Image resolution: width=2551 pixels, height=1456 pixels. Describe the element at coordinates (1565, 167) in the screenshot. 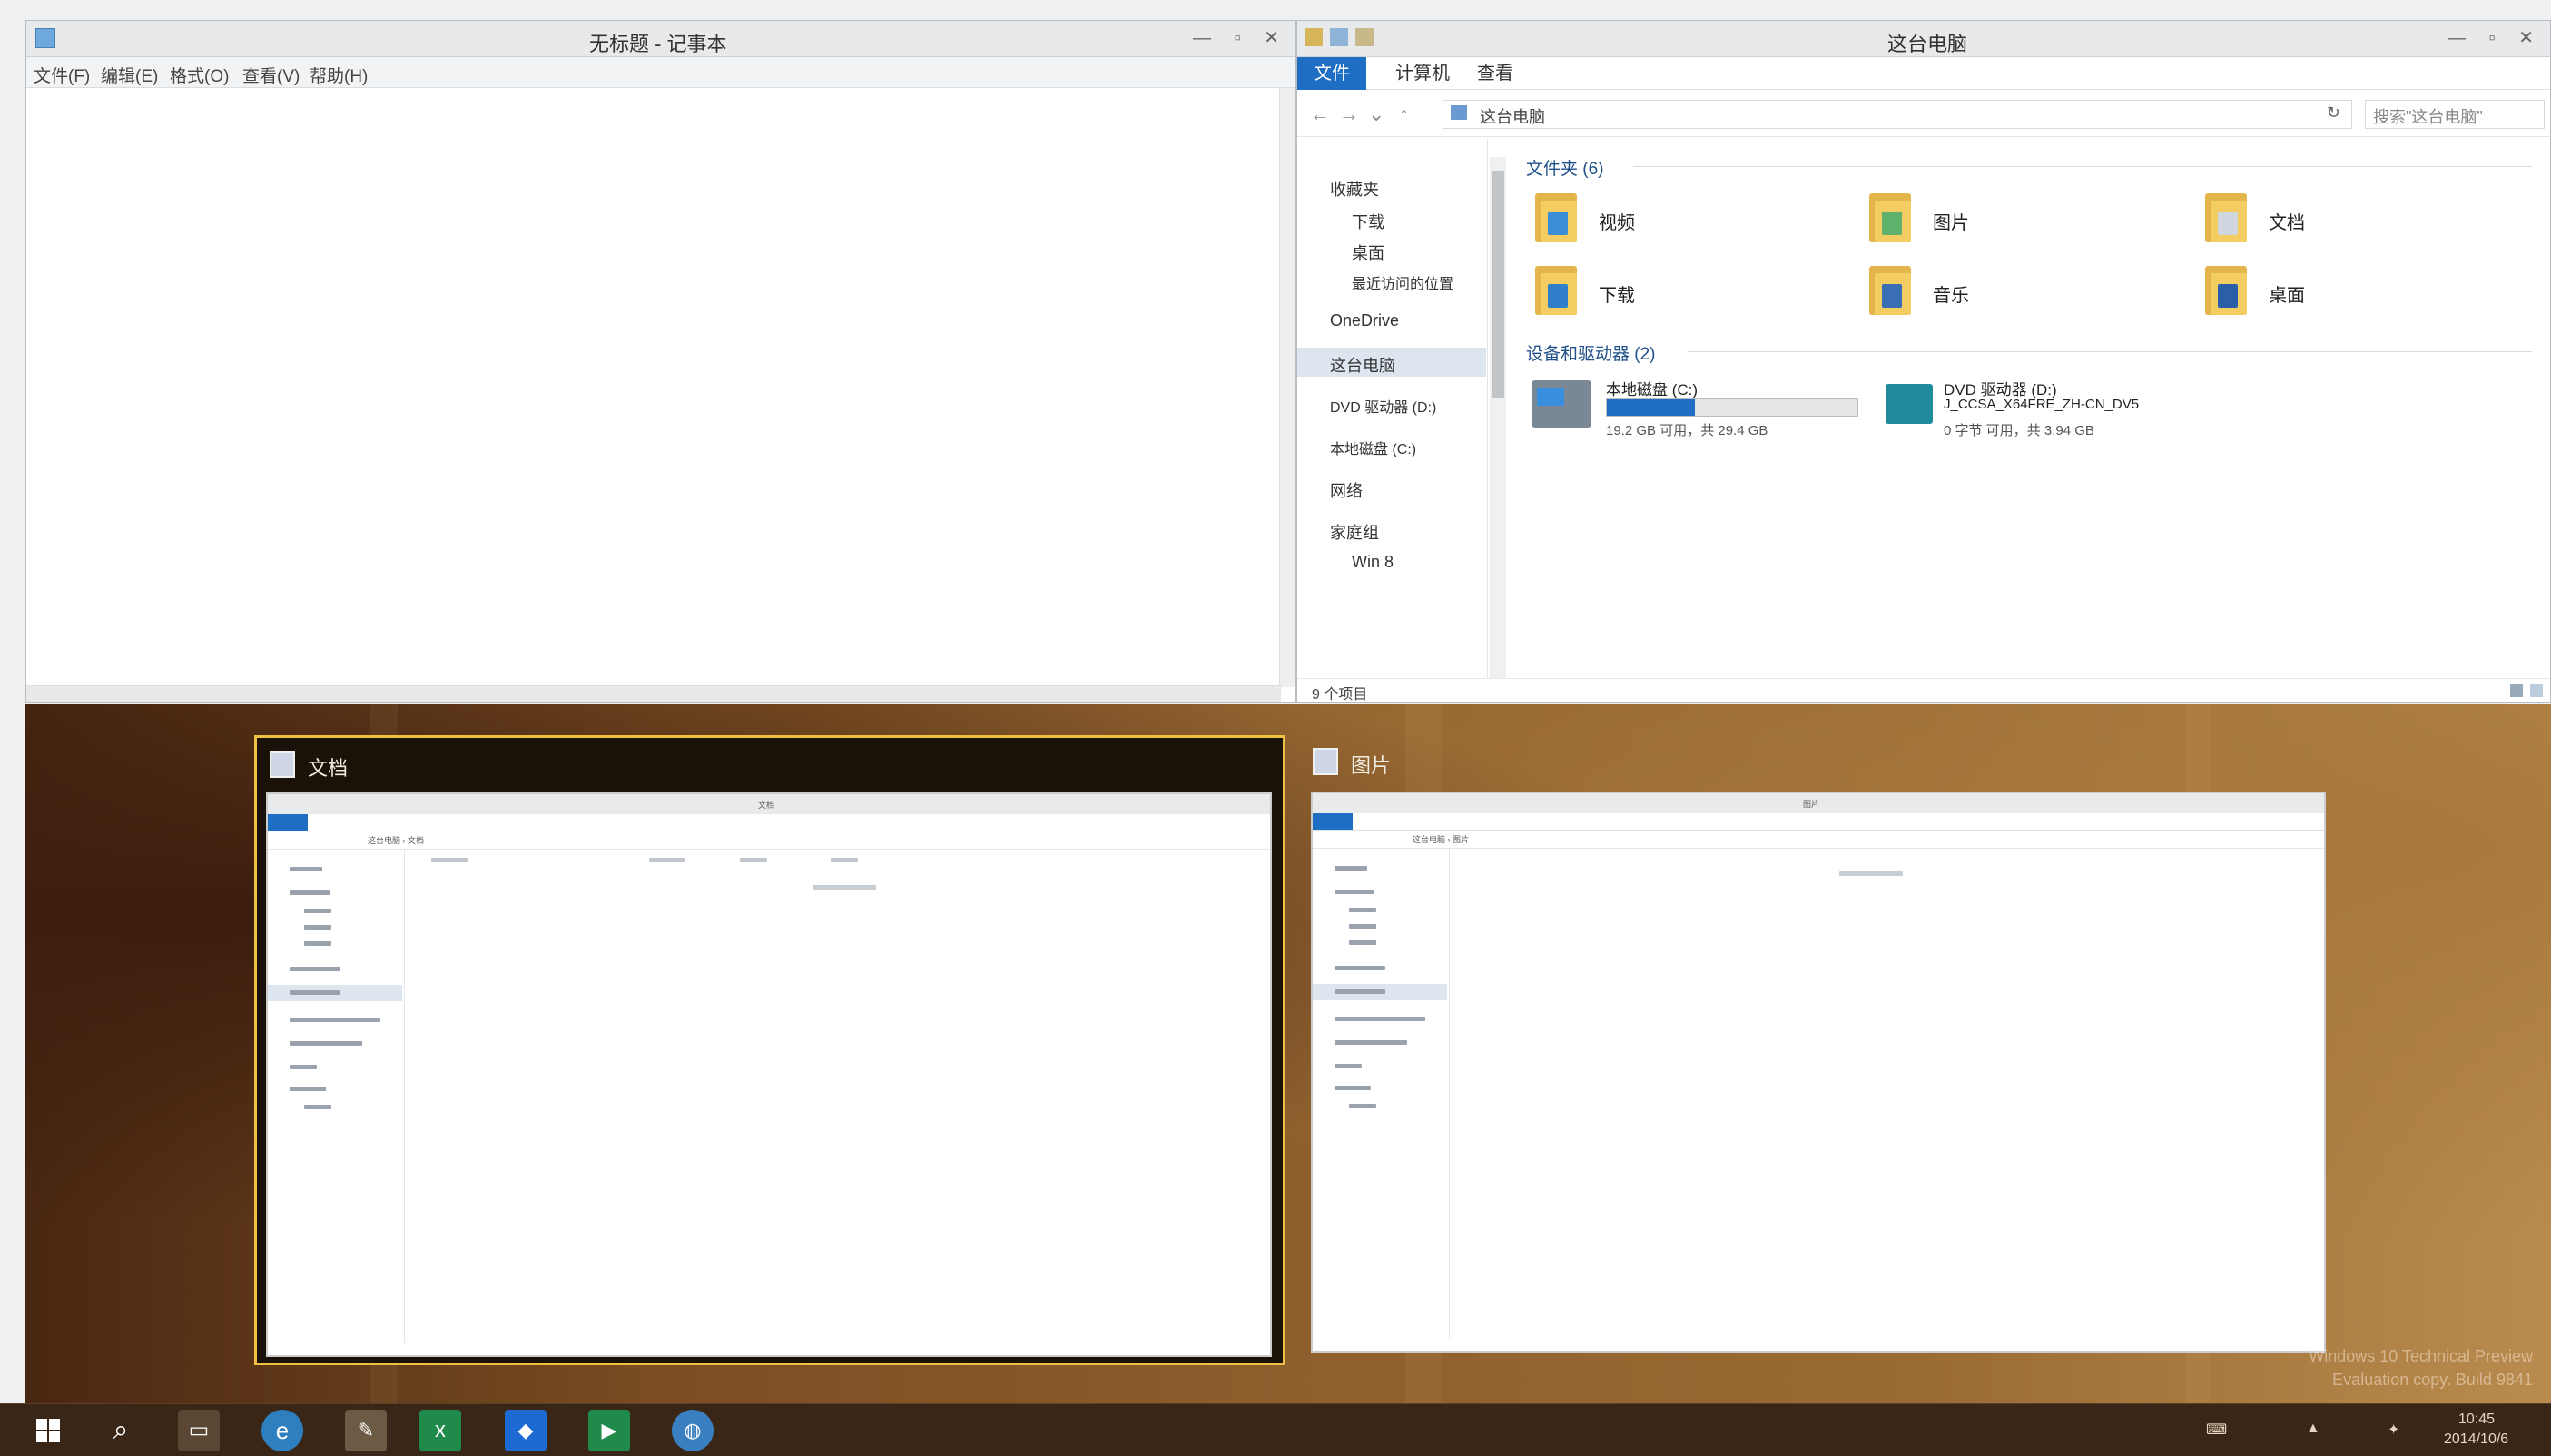

I see `folders-section-header: 文件夹 (6)` at that location.